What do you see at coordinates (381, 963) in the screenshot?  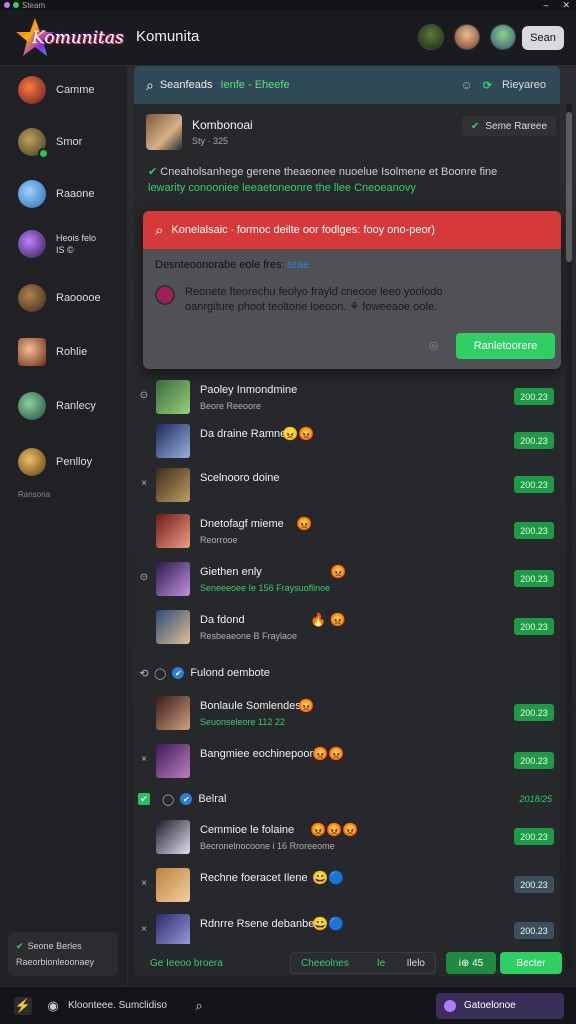 I see `pill-mid-label: Ie` at bounding box center [381, 963].